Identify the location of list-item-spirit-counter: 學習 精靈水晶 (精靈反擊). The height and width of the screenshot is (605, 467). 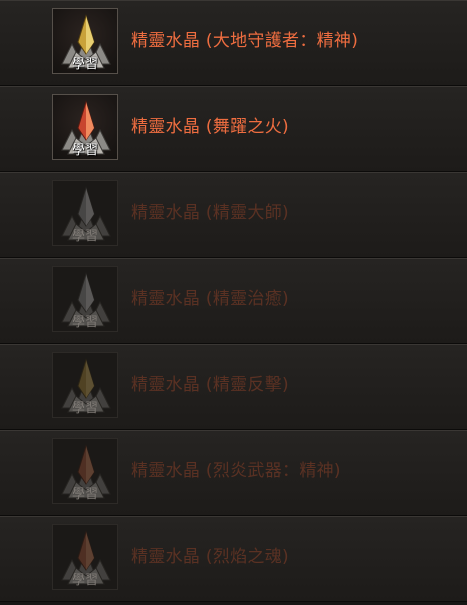
(233, 387).